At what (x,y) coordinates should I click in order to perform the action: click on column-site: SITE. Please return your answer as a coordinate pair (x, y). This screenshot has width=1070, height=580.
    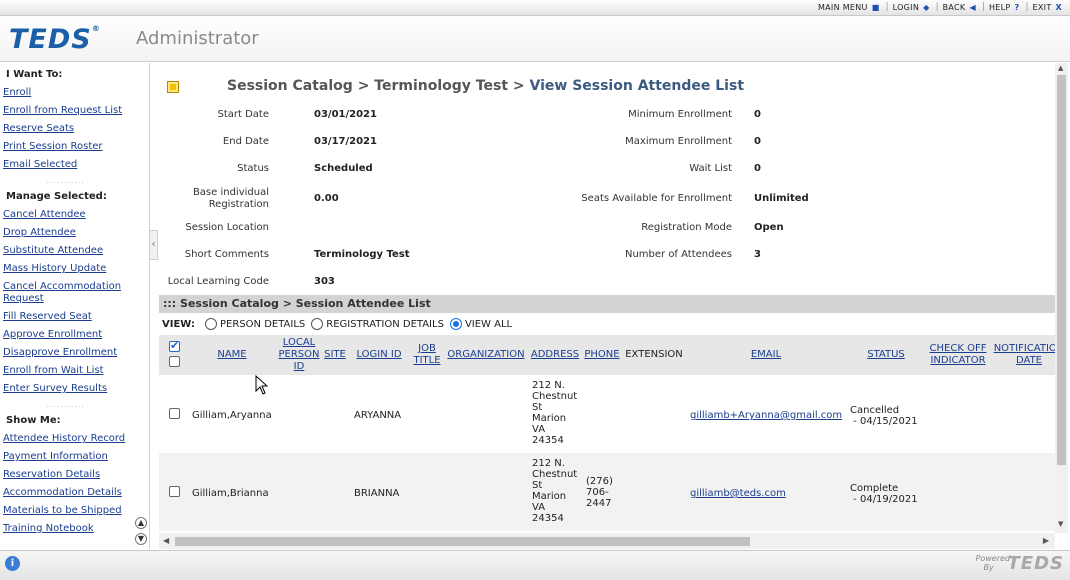
    Looking at the image, I should click on (335, 355).